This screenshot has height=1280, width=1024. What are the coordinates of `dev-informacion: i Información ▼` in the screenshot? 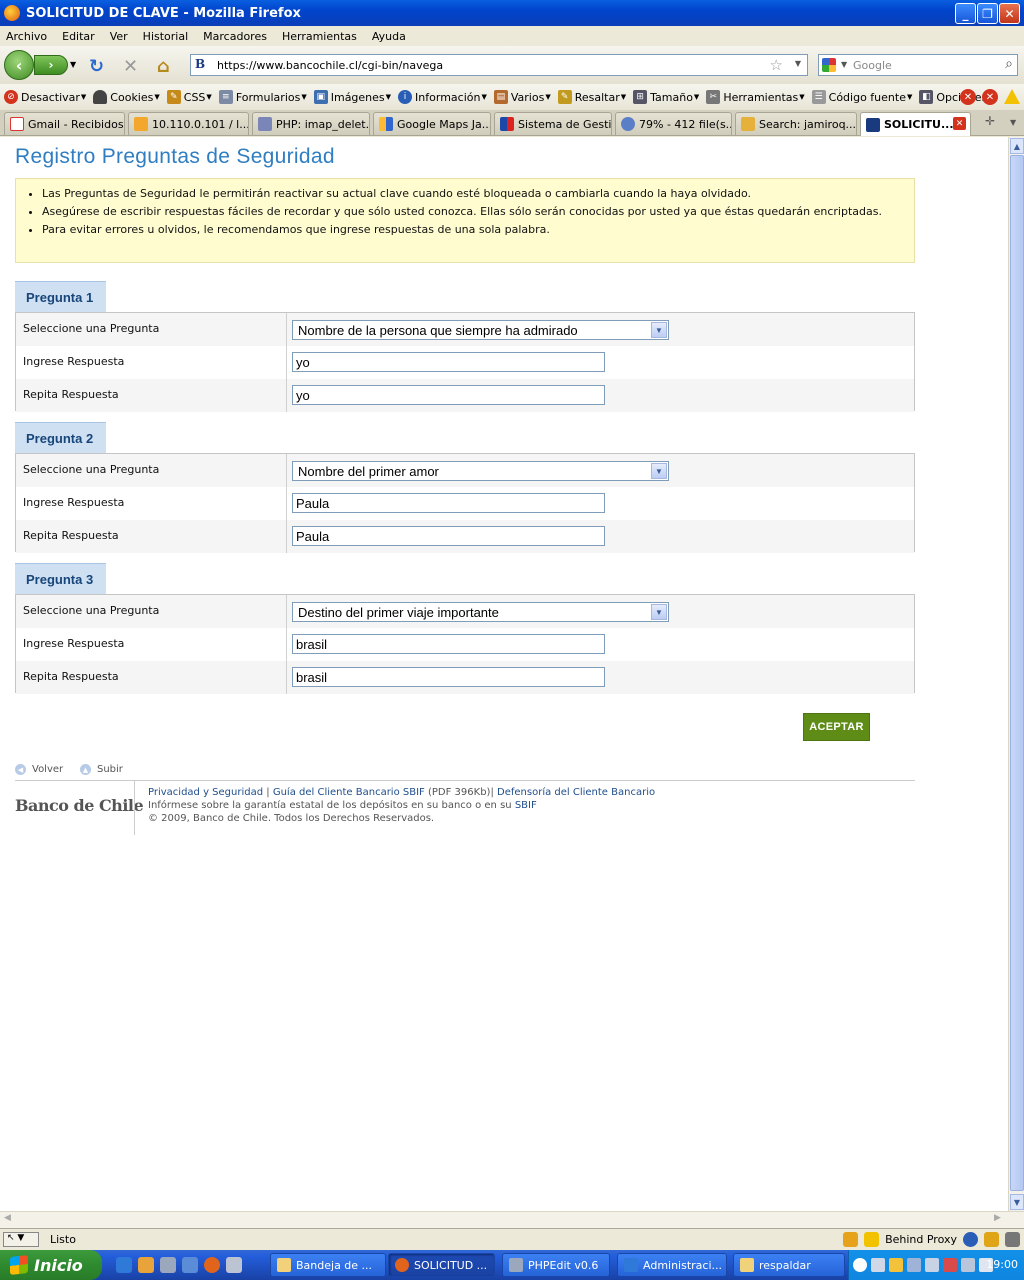 It's located at (442, 97).